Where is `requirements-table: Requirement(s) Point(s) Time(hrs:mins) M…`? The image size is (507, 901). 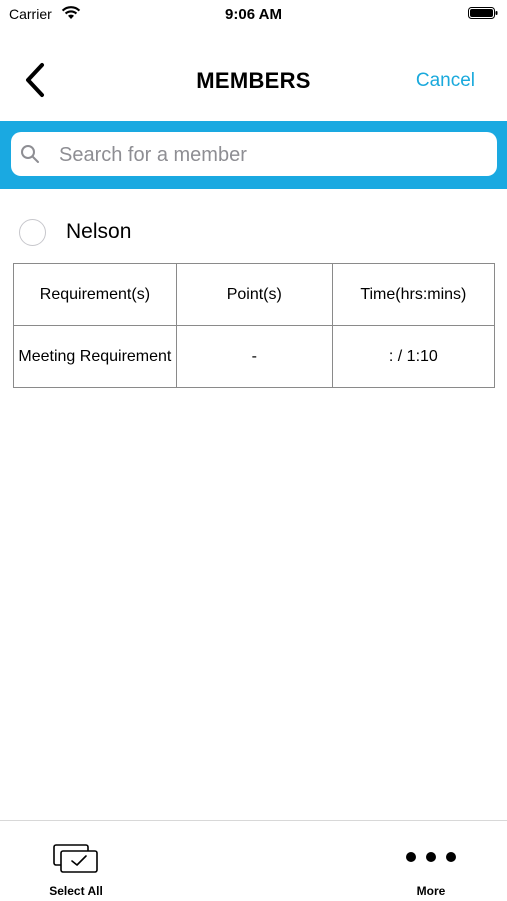
requirements-table: Requirement(s) Point(s) Time(hrs:mins) M… is located at coordinates (254, 325).